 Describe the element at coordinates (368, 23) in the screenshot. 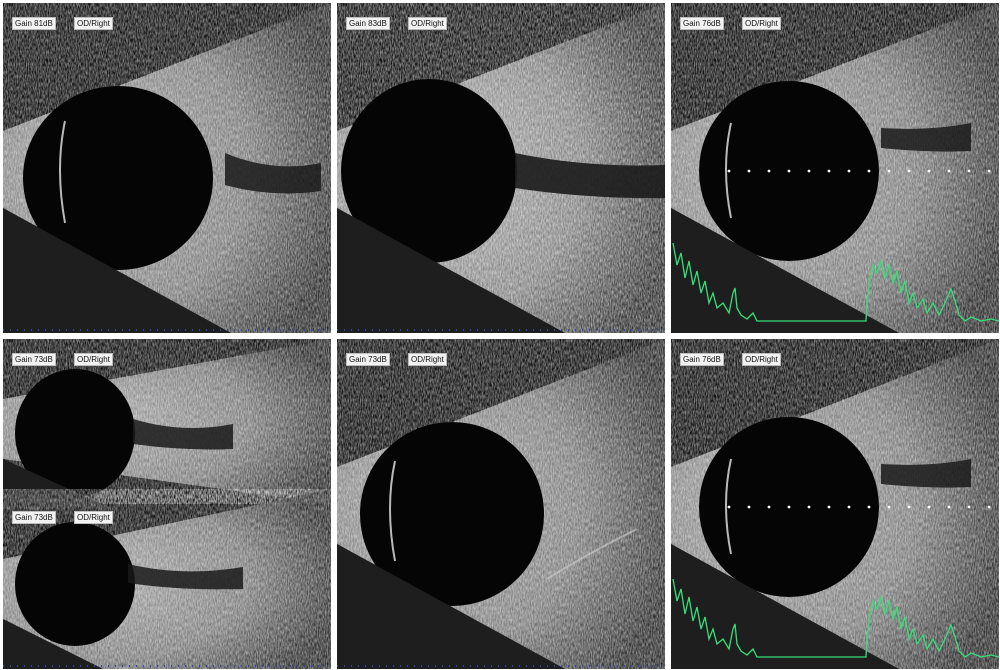

I see `gain-label: Gain 83dB` at that location.